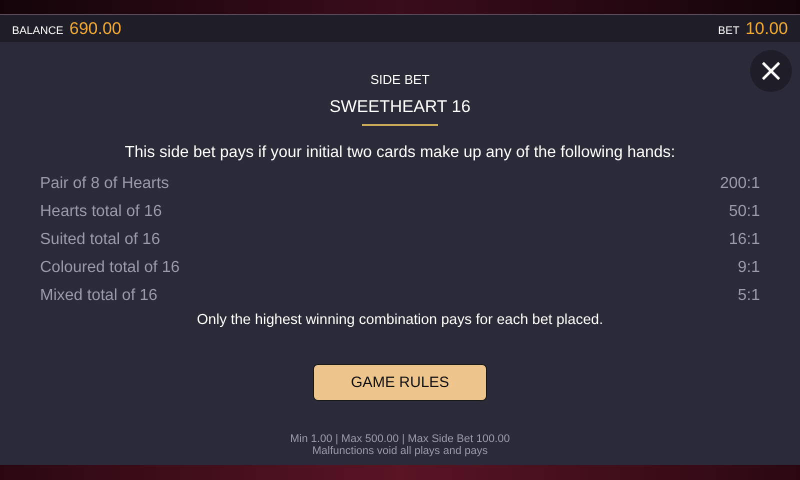 The height and width of the screenshot is (480, 800). Describe the element at coordinates (400, 439) in the screenshot. I see `bet-limits: Min 1.00 | Max 500.00 | Max Side Bet 100.00` at that location.